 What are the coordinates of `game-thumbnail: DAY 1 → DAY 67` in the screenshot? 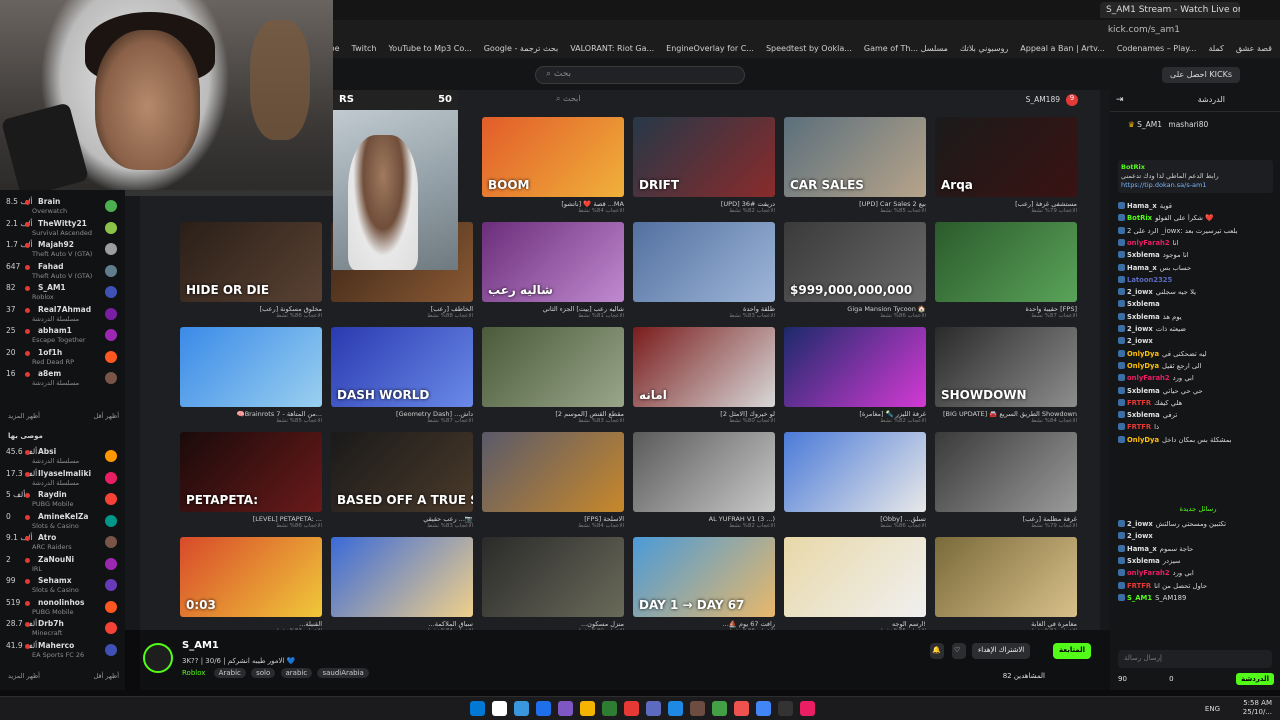 It's located at (704, 577).